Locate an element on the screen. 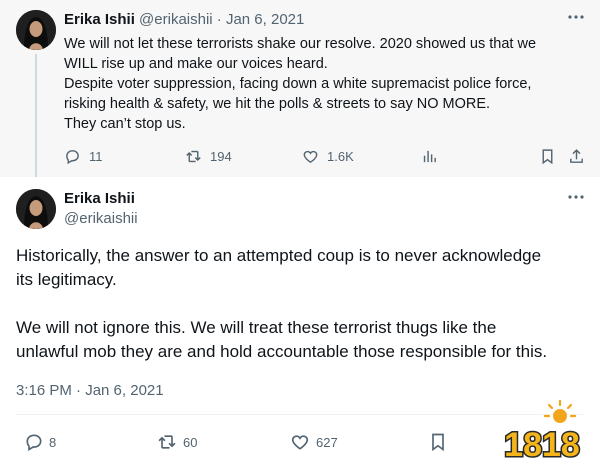  parent-tweet-header: Erika Ishii @erikaishii · Jan 6, 2021 is located at coordinates (184, 20).